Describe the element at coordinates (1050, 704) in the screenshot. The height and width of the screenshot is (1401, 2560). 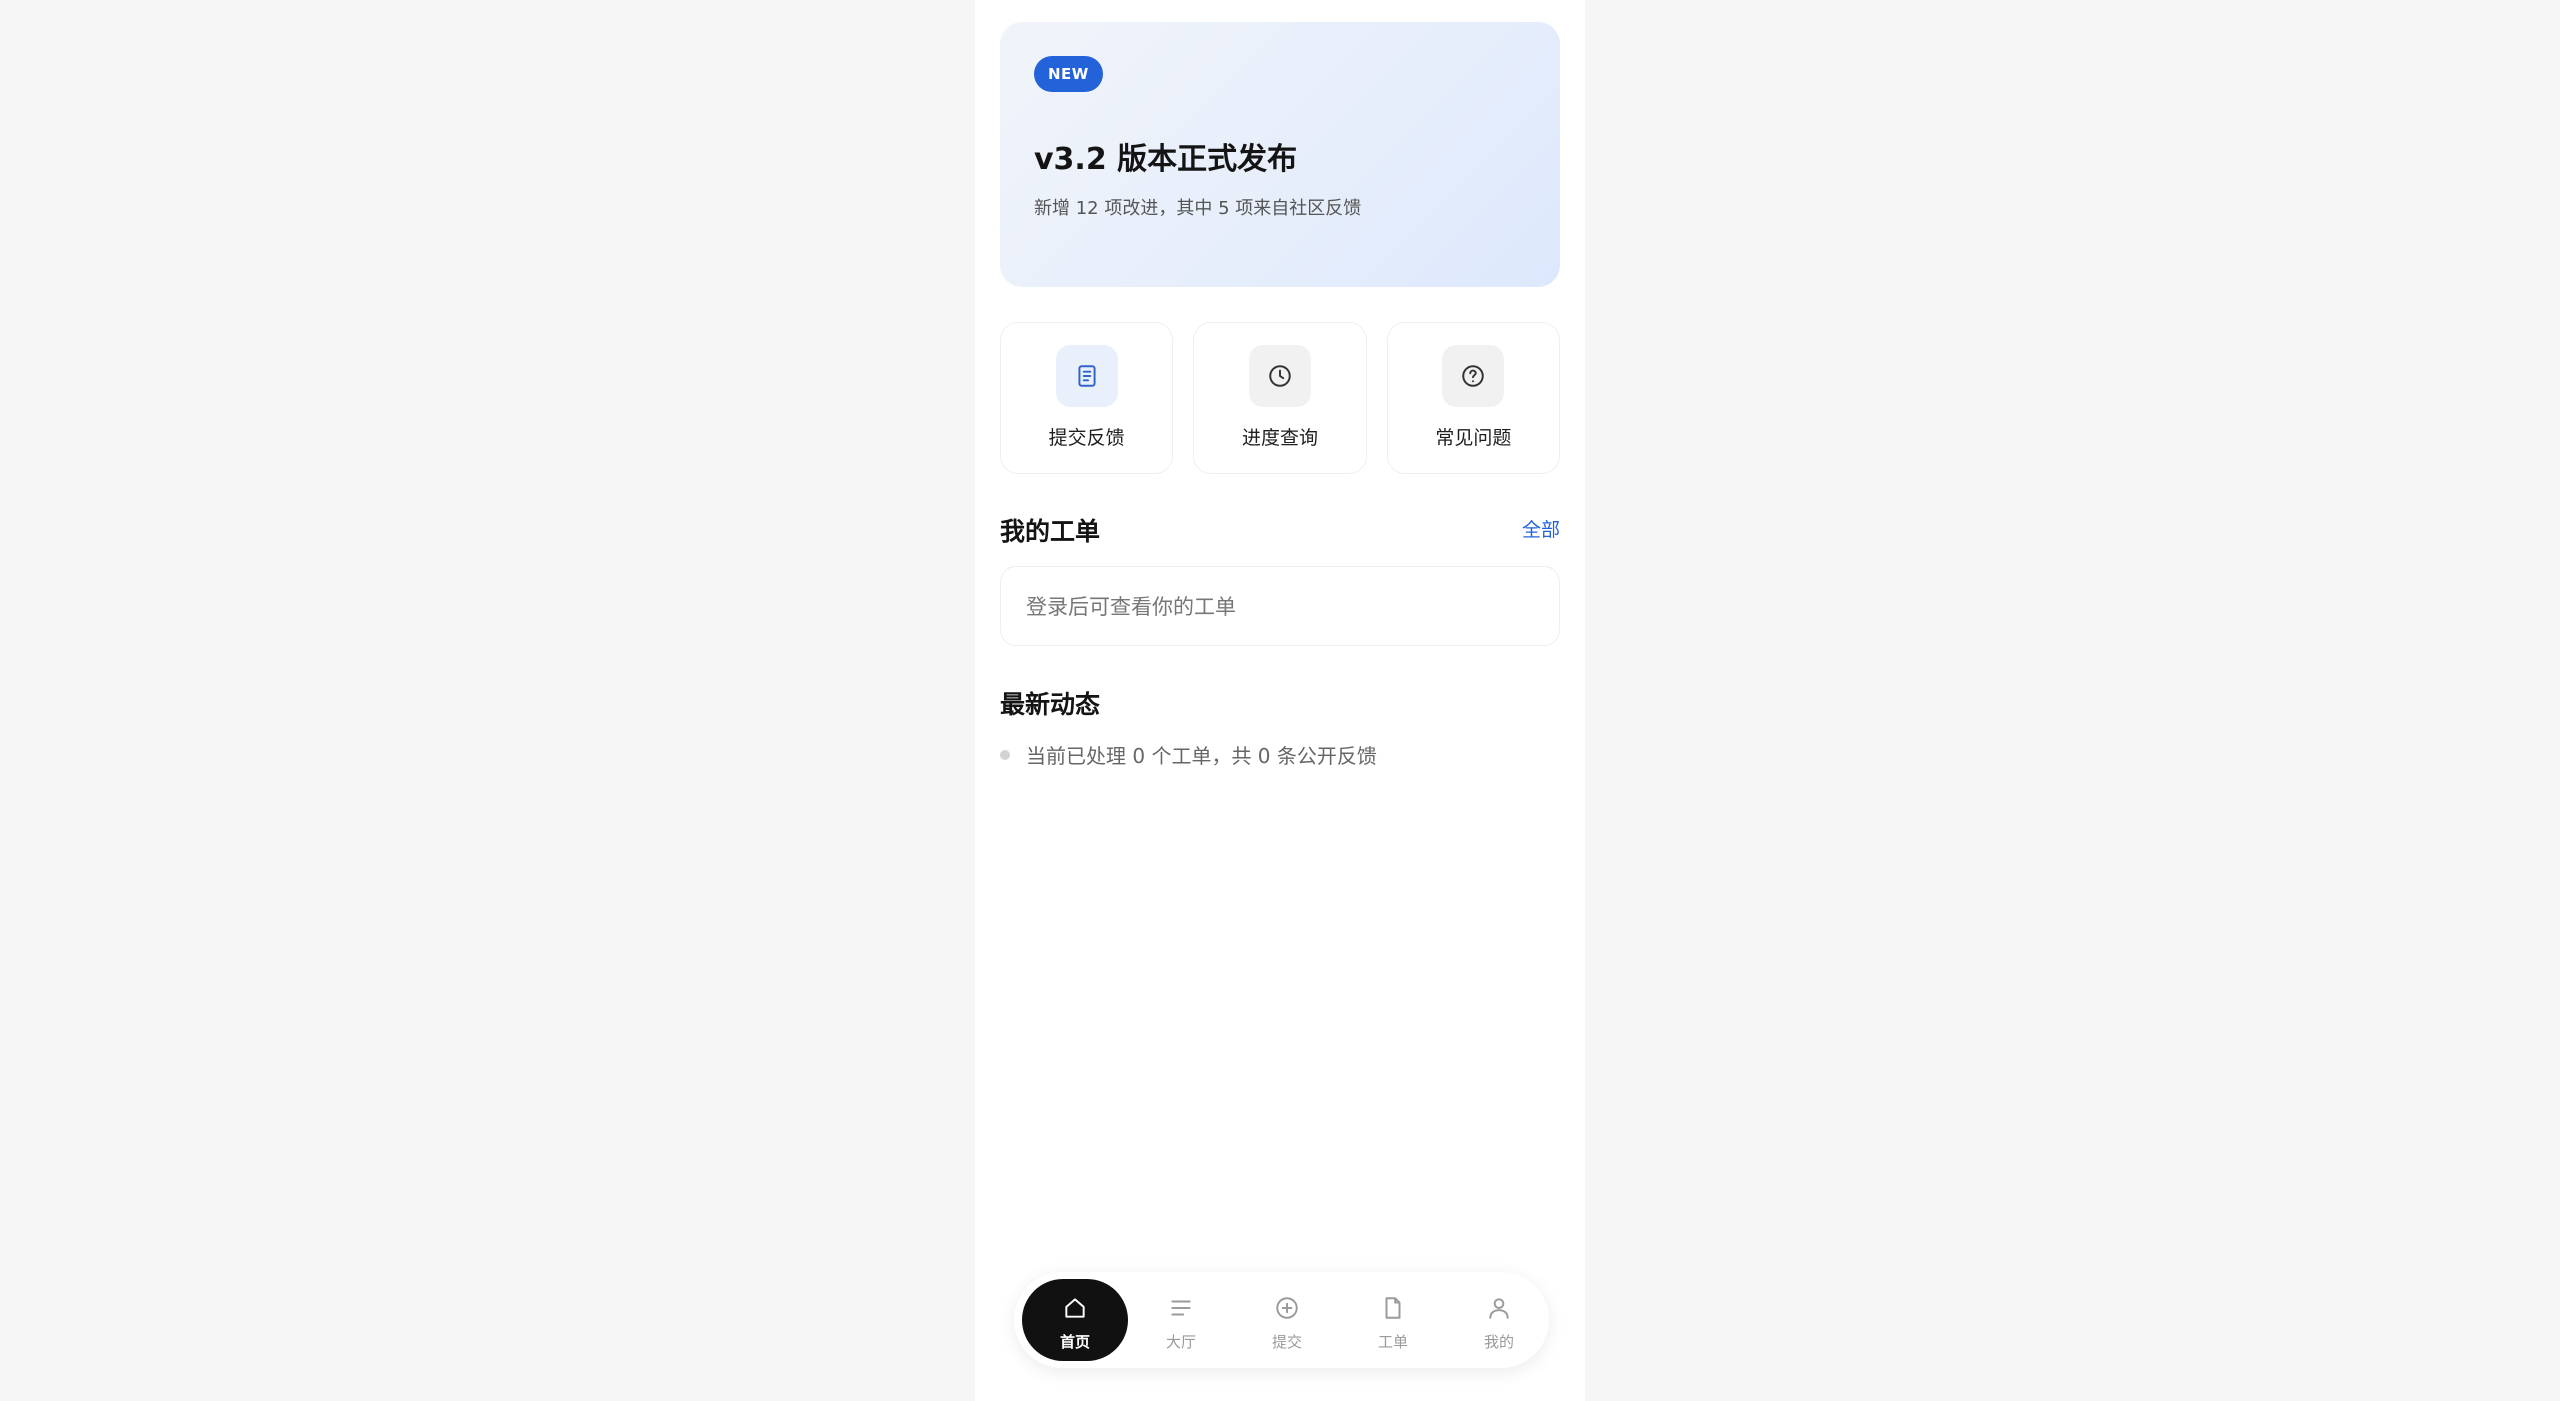
I see `latest-news-title: 最新动态` at that location.